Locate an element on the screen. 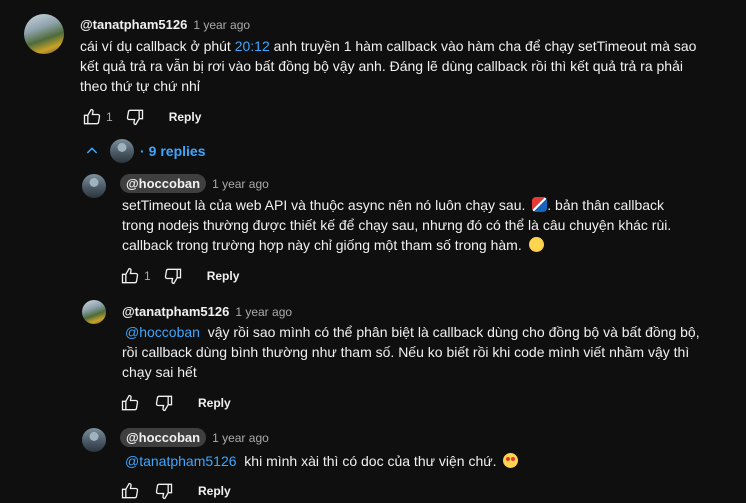 This screenshot has width=746, height=503. reply-header: @tanatpham5126 1 year ago is located at coordinates (207, 312).